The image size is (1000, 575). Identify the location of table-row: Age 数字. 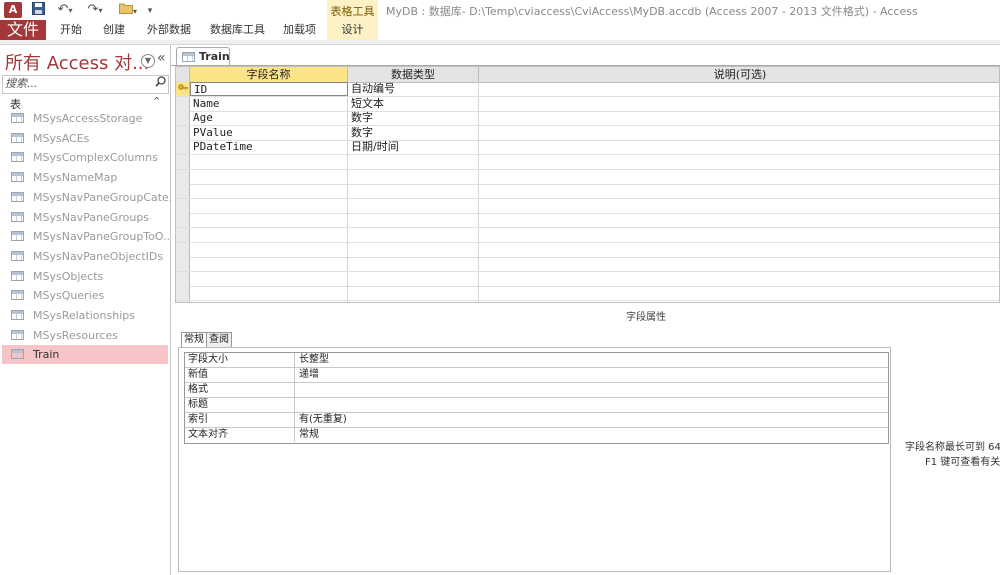
(587, 119).